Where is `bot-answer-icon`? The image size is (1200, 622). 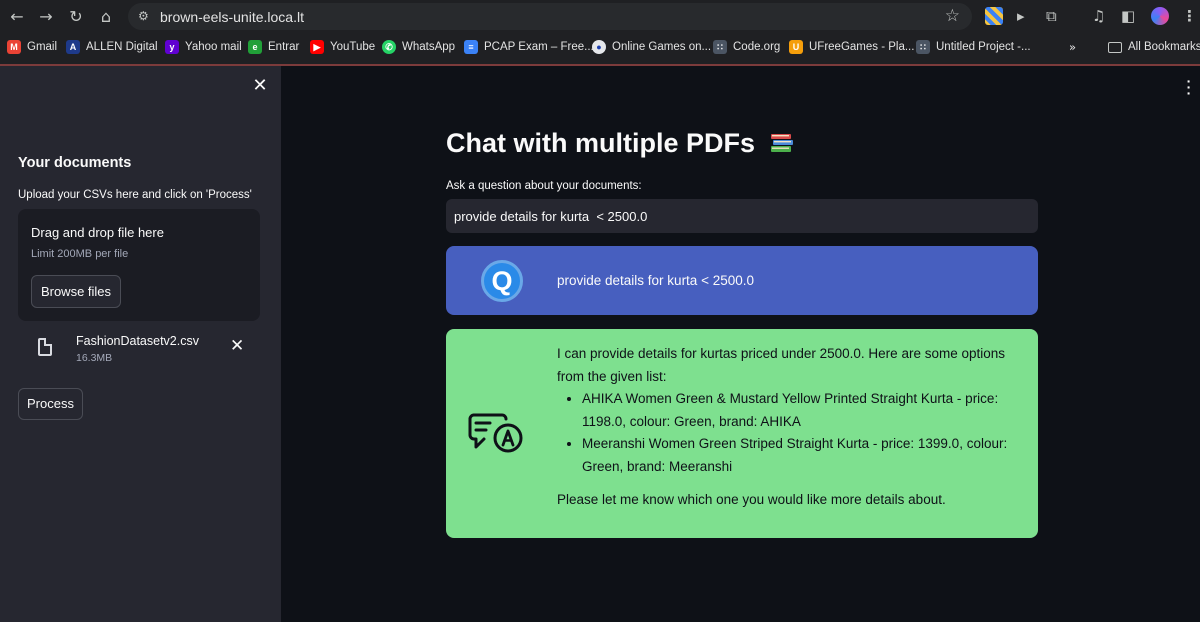
bot-answer-icon is located at coordinates (496, 431).